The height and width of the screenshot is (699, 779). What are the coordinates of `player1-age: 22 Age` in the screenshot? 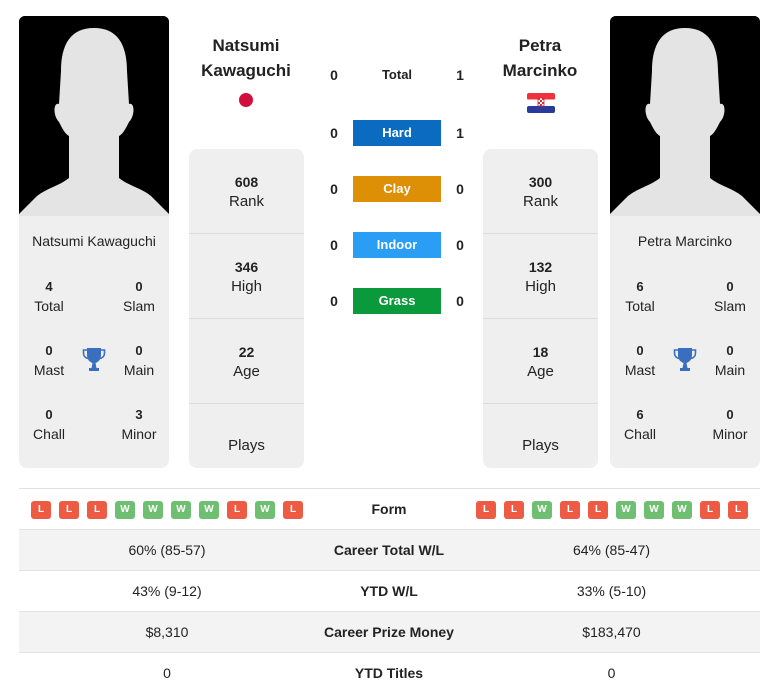 It's located at (246, 361).